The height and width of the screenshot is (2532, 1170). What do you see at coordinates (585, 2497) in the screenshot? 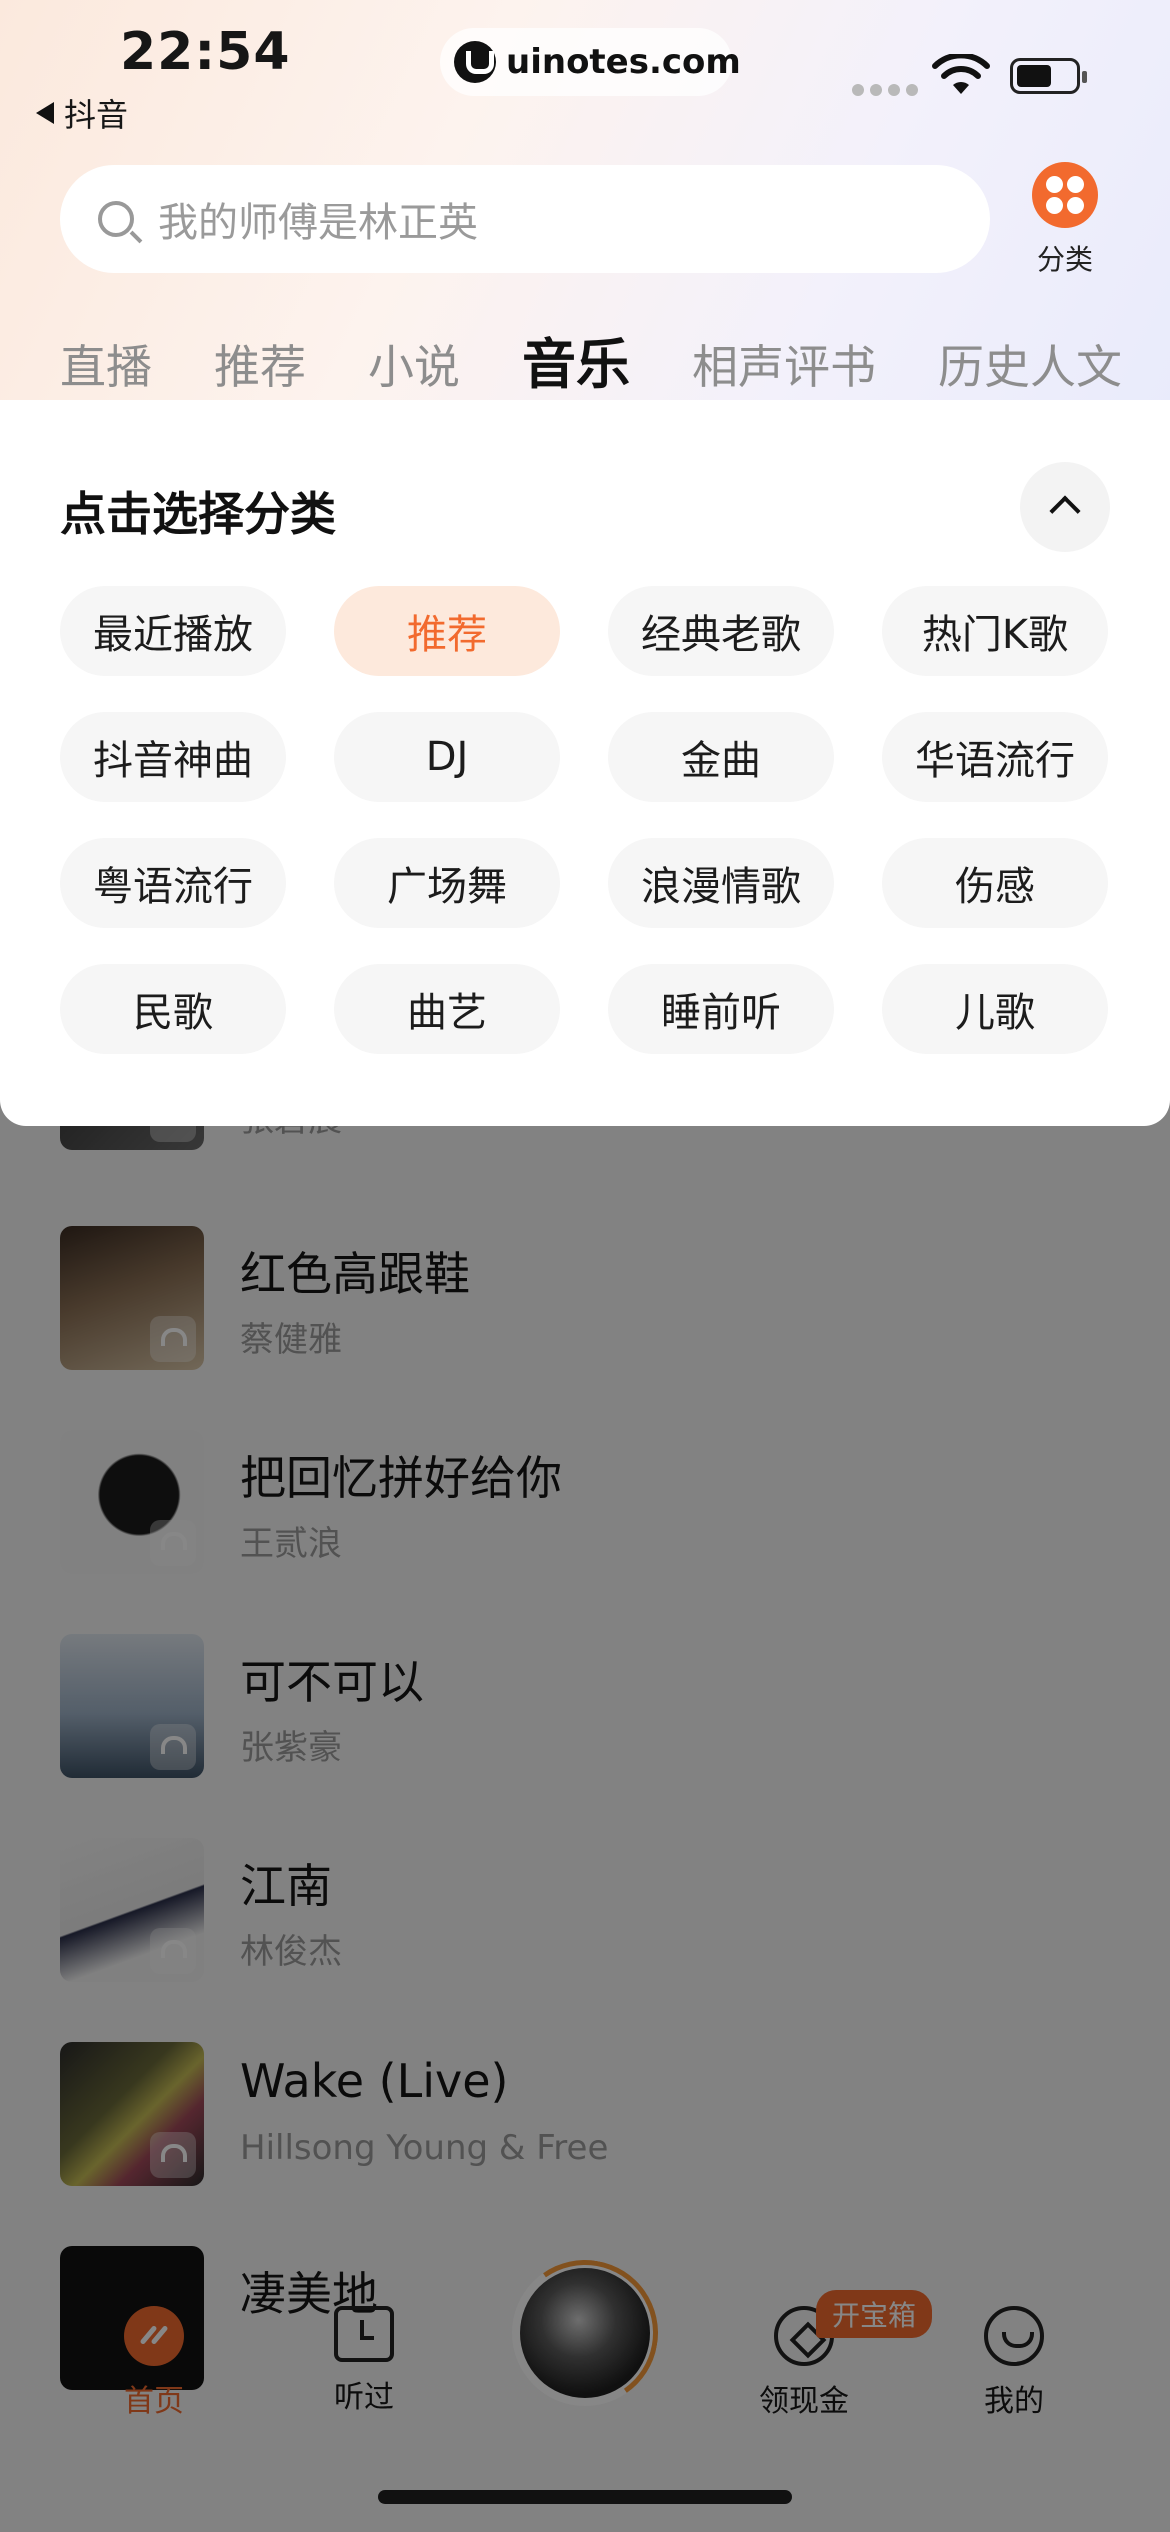
I see `home-indicator` at bounding box center [585, 2497].